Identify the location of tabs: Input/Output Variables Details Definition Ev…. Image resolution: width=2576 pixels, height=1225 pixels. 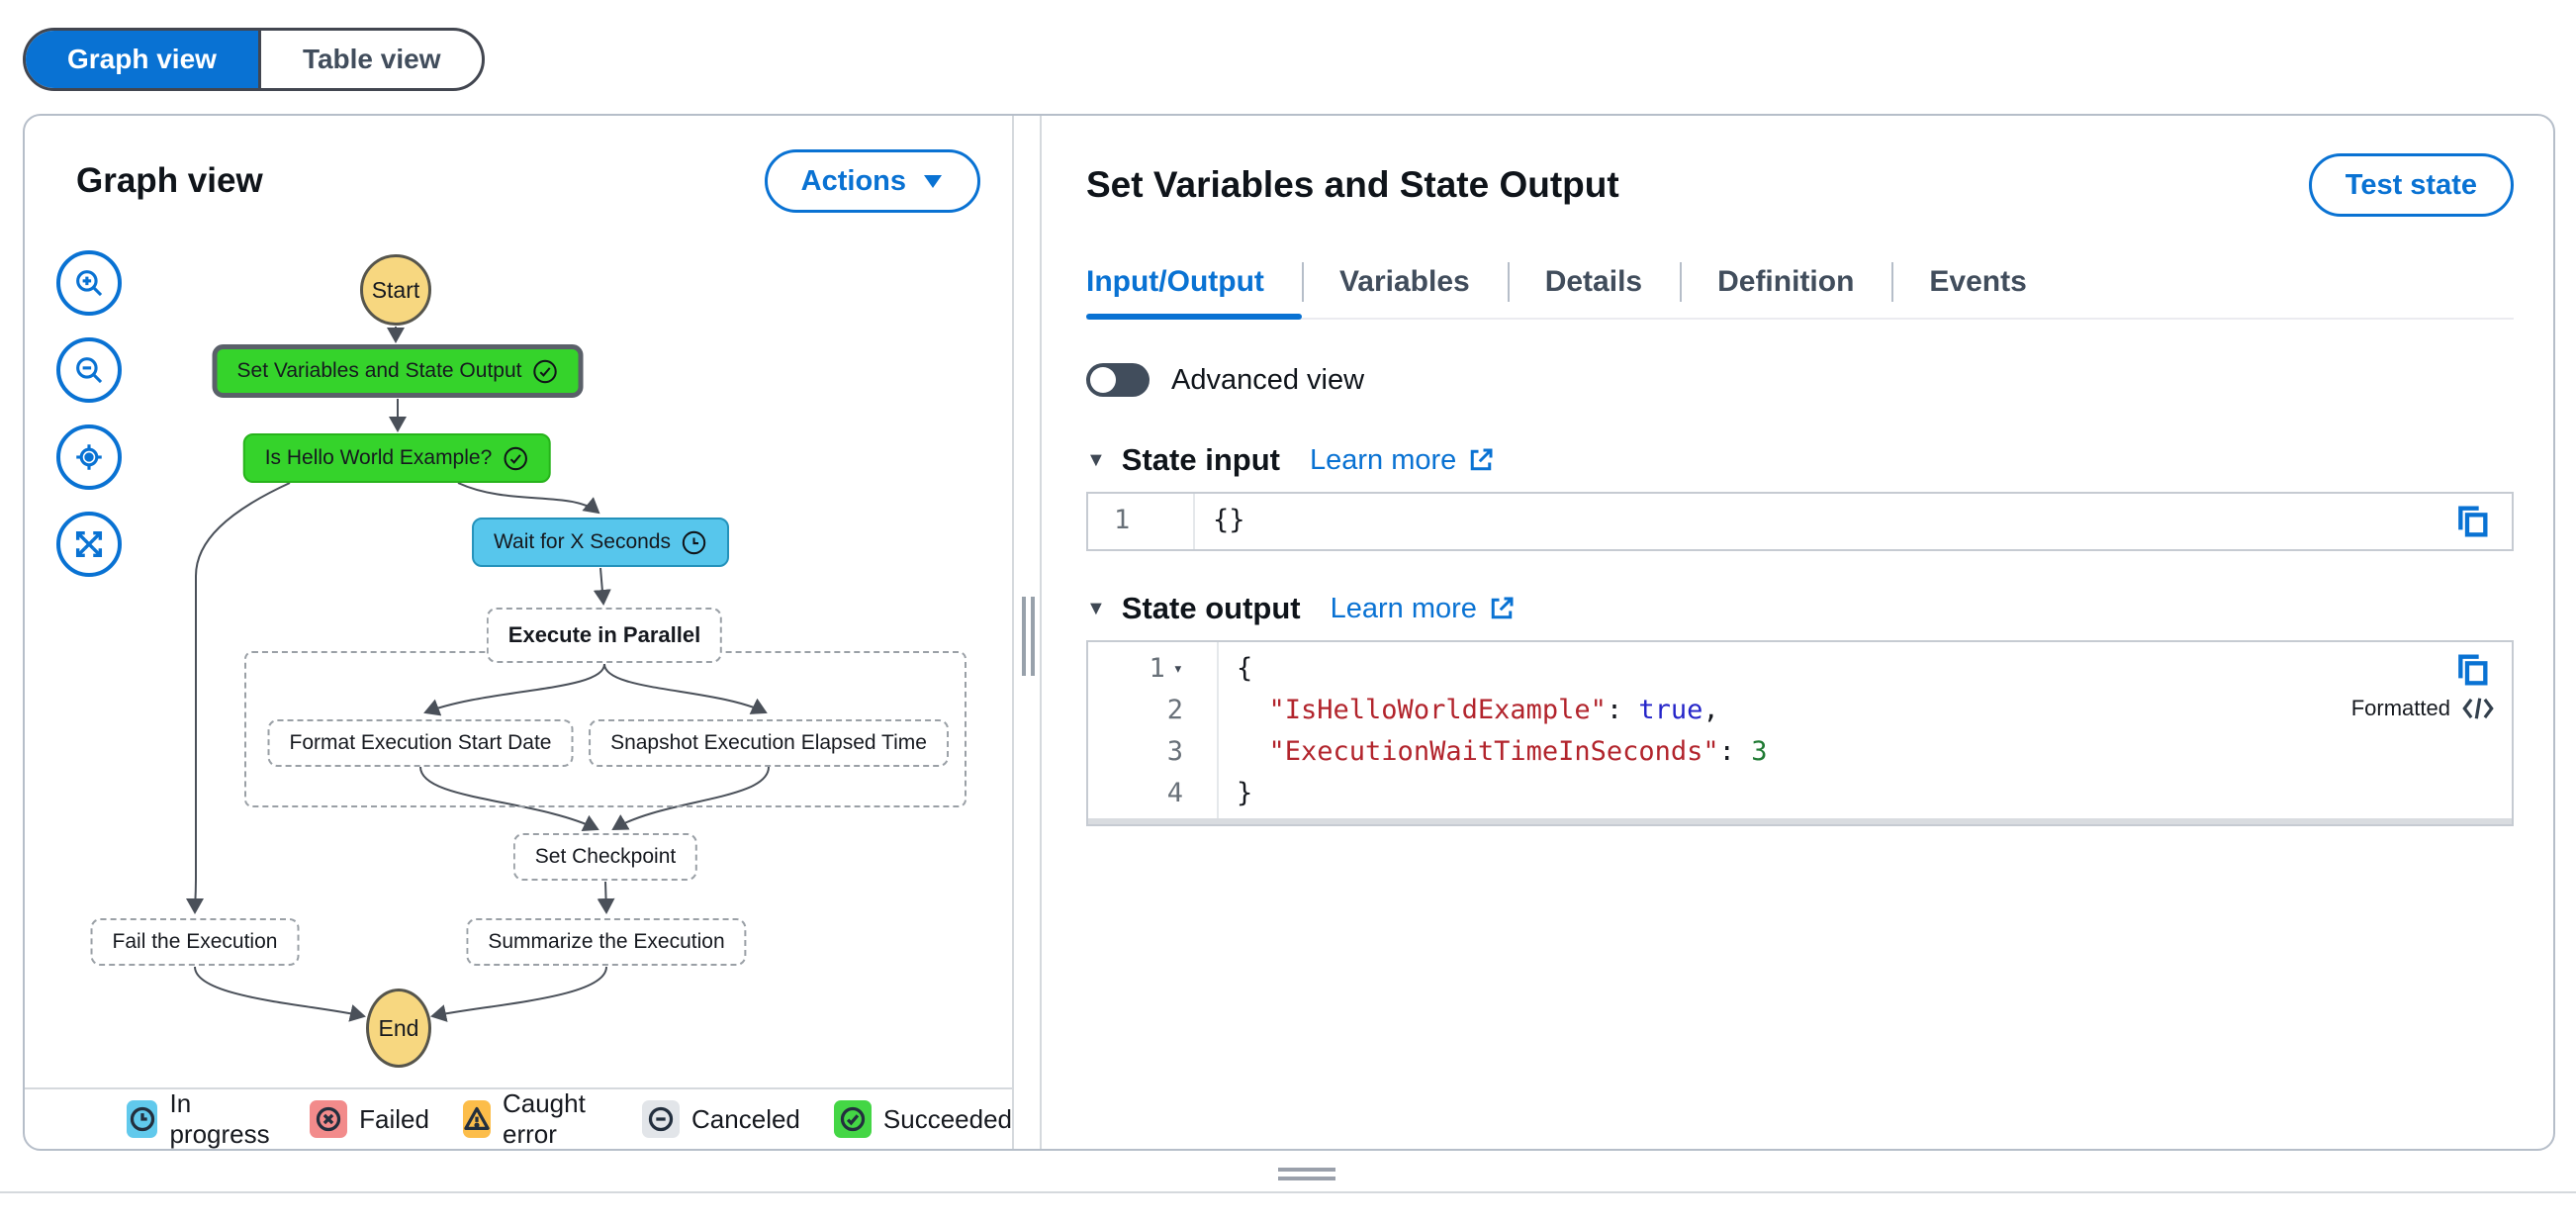
(1800, 283).